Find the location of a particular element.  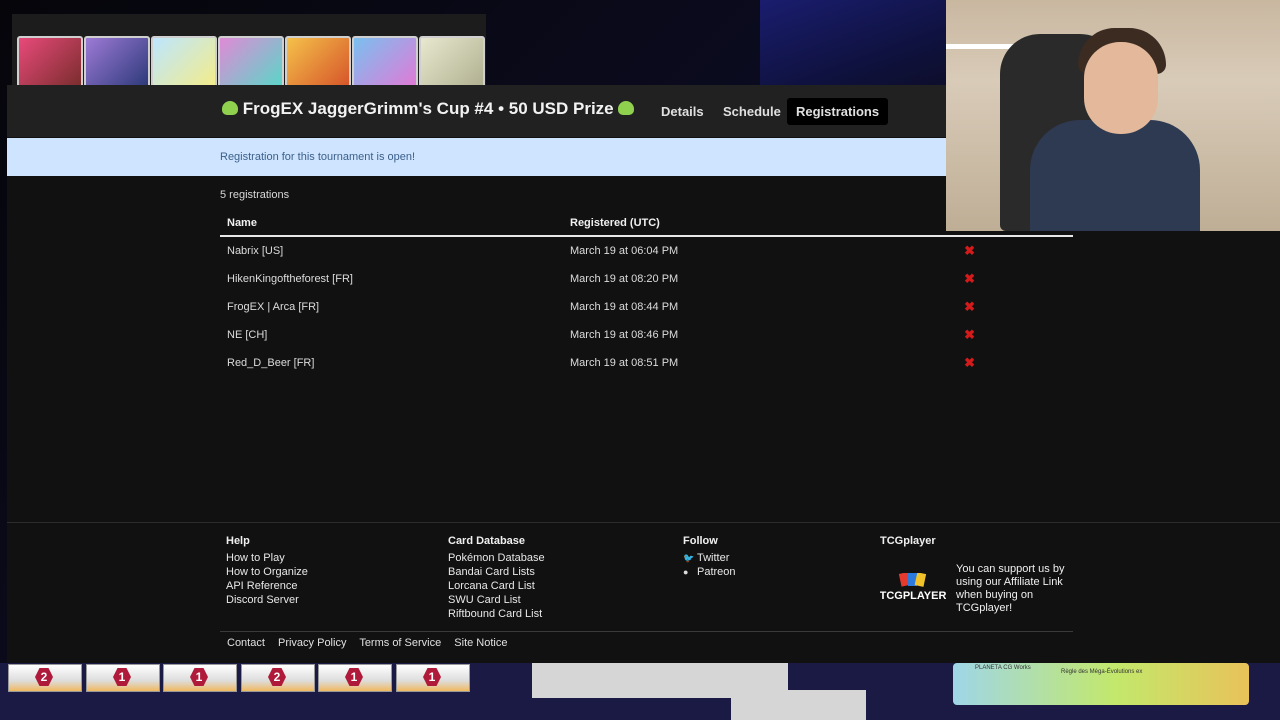

registered-time: March 19 at 08:20 PM is located at coordinates (624, 279).